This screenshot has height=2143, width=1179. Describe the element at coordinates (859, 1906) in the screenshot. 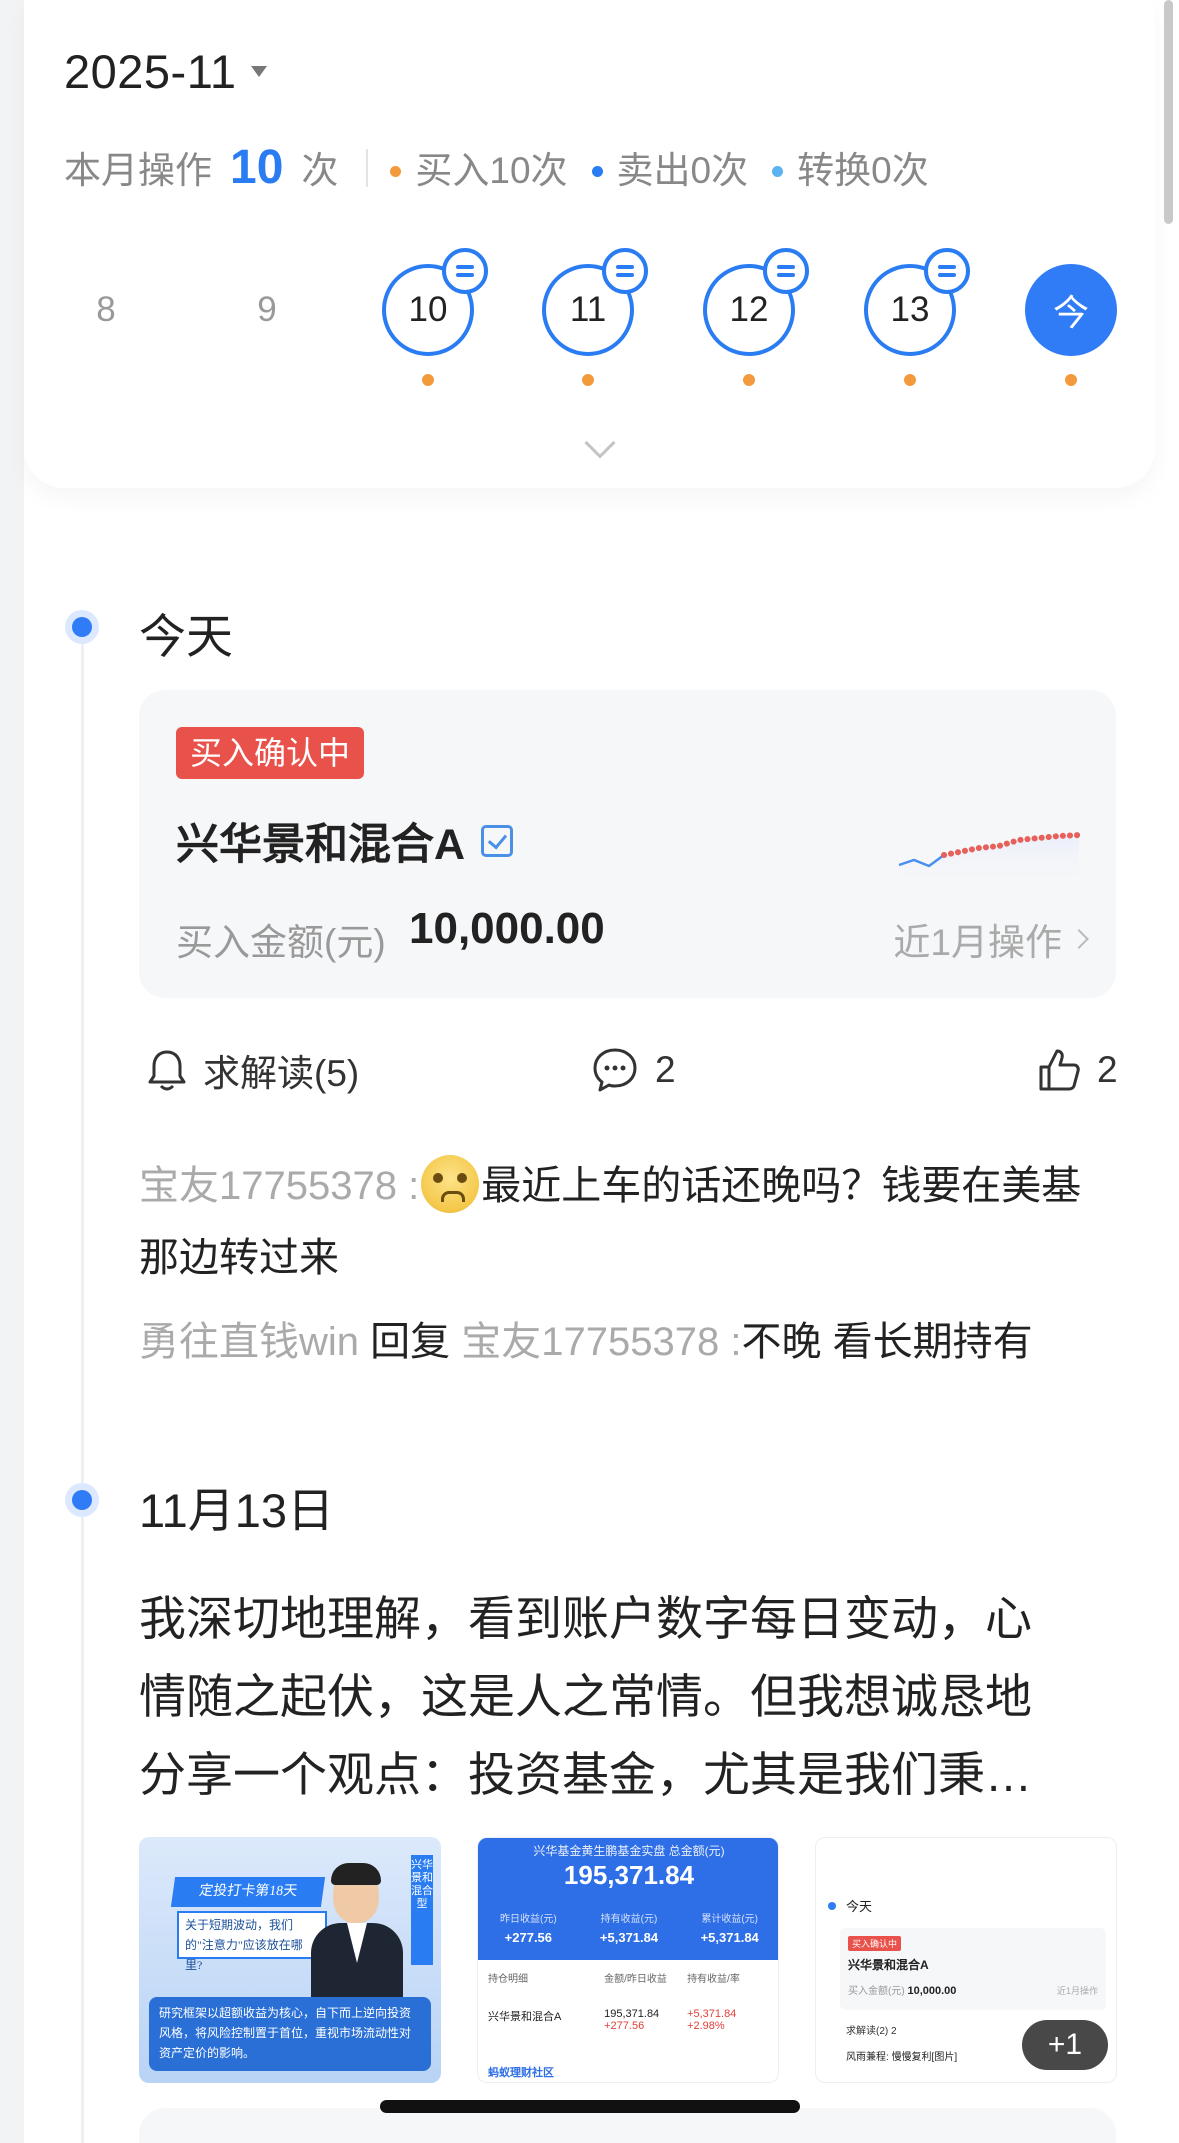

I see `mini-title: 今天` at that location.